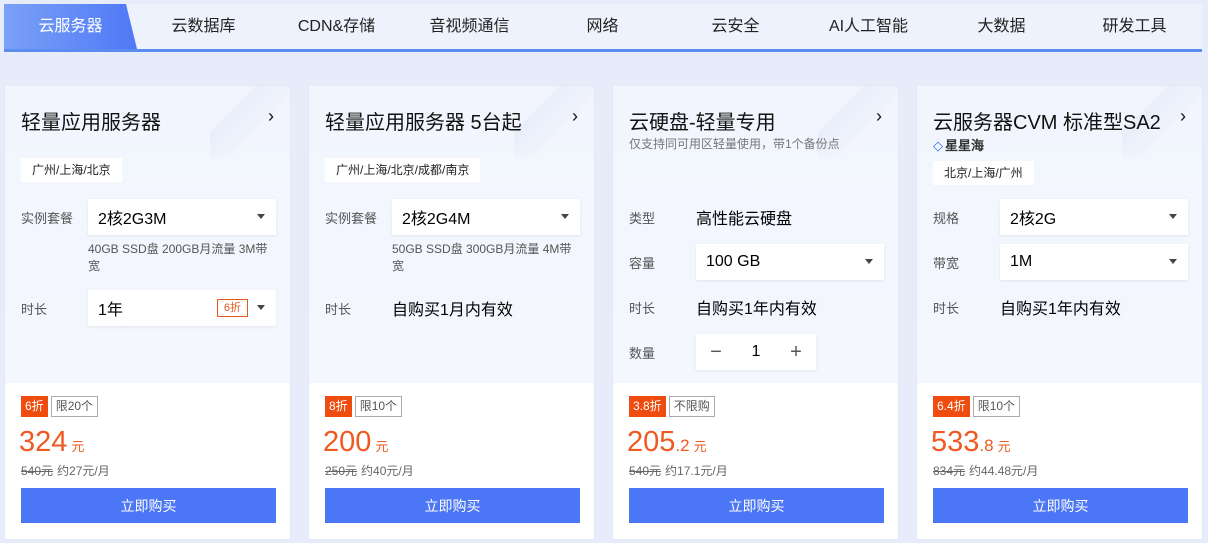 The image size is (1208, 543). I want to click on badges: 6折 限20个, so click(60, 406).